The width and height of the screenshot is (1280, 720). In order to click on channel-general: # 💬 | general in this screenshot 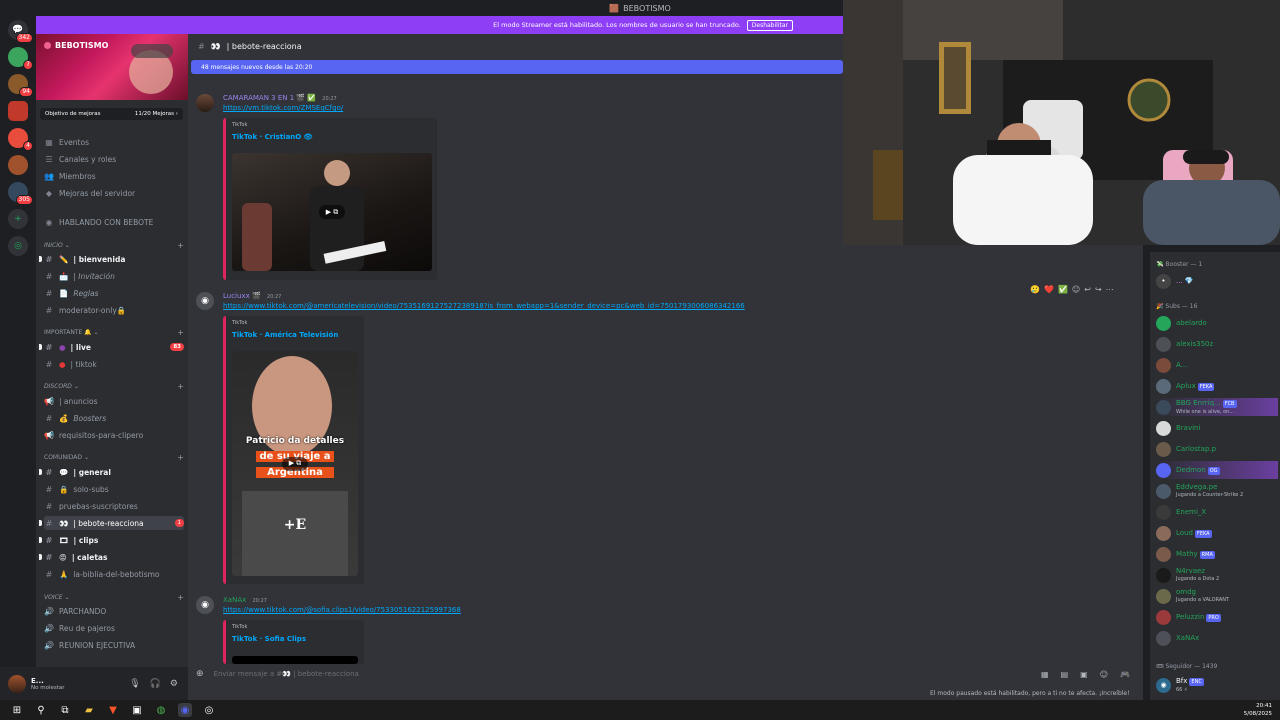, I will do `click(111, 472)`.